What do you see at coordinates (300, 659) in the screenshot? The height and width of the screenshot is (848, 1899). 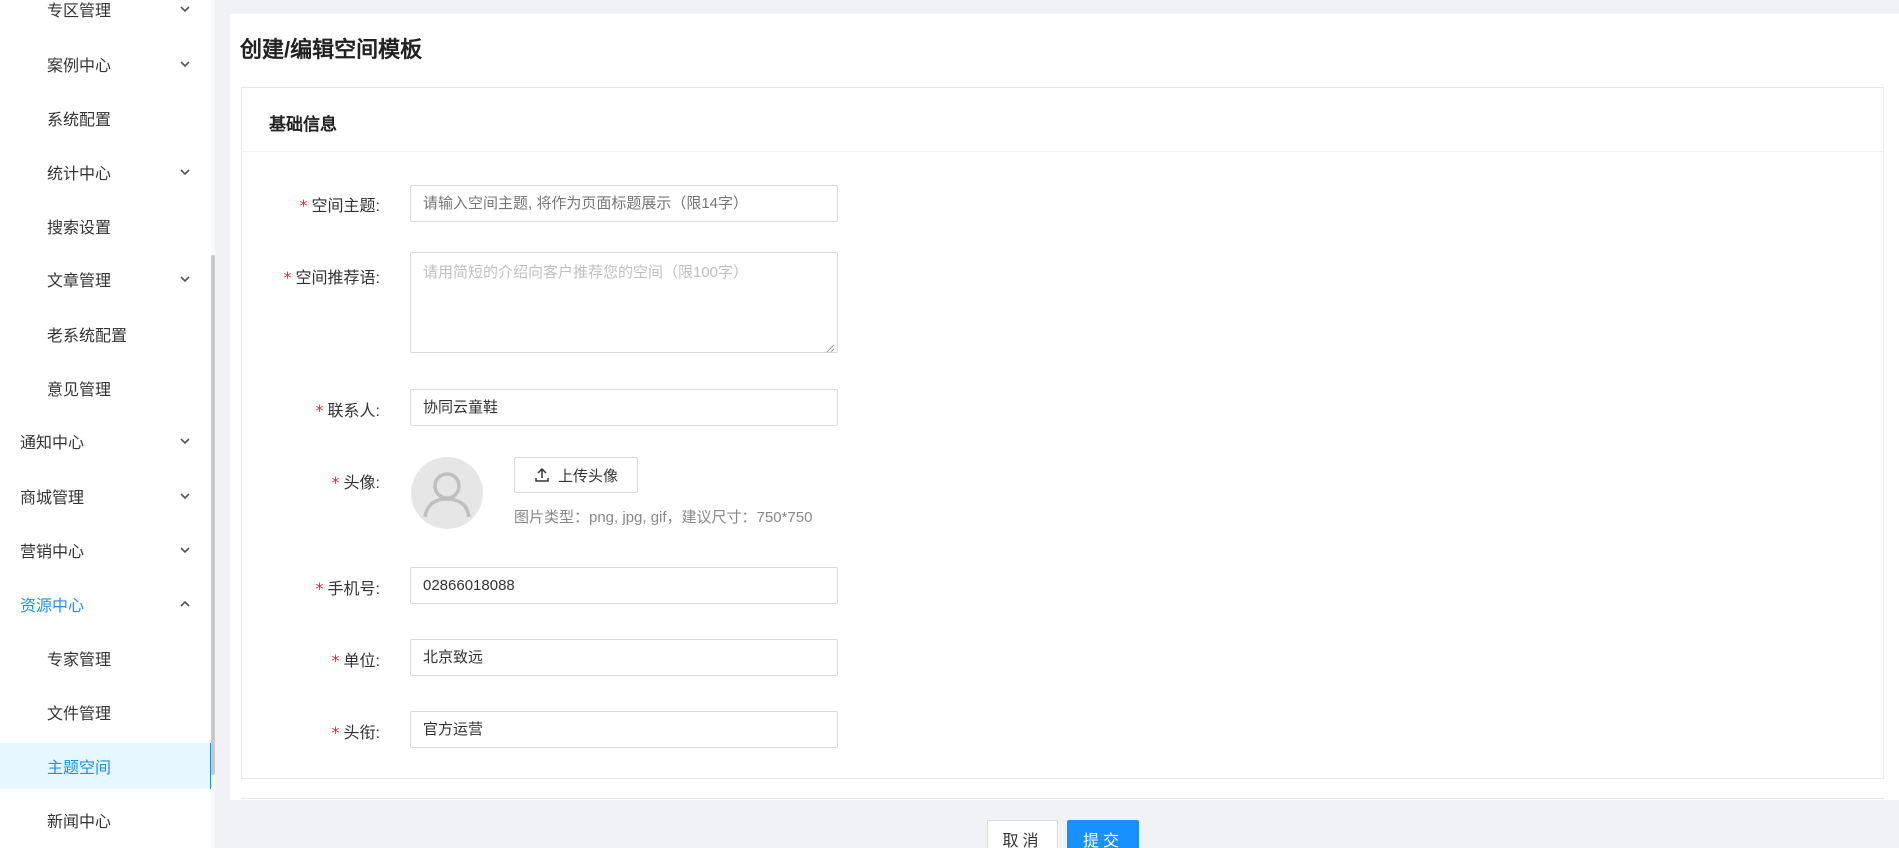 I see `company-label: * 单位:` at bounding box center [300, 659].